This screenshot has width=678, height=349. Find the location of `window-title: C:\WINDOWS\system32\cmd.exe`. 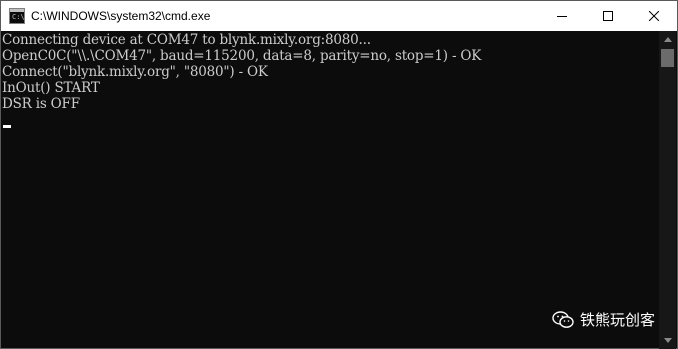

window-title: C:\WINDOWS\system32\cmd.exe is located at coordinates (121, 16).